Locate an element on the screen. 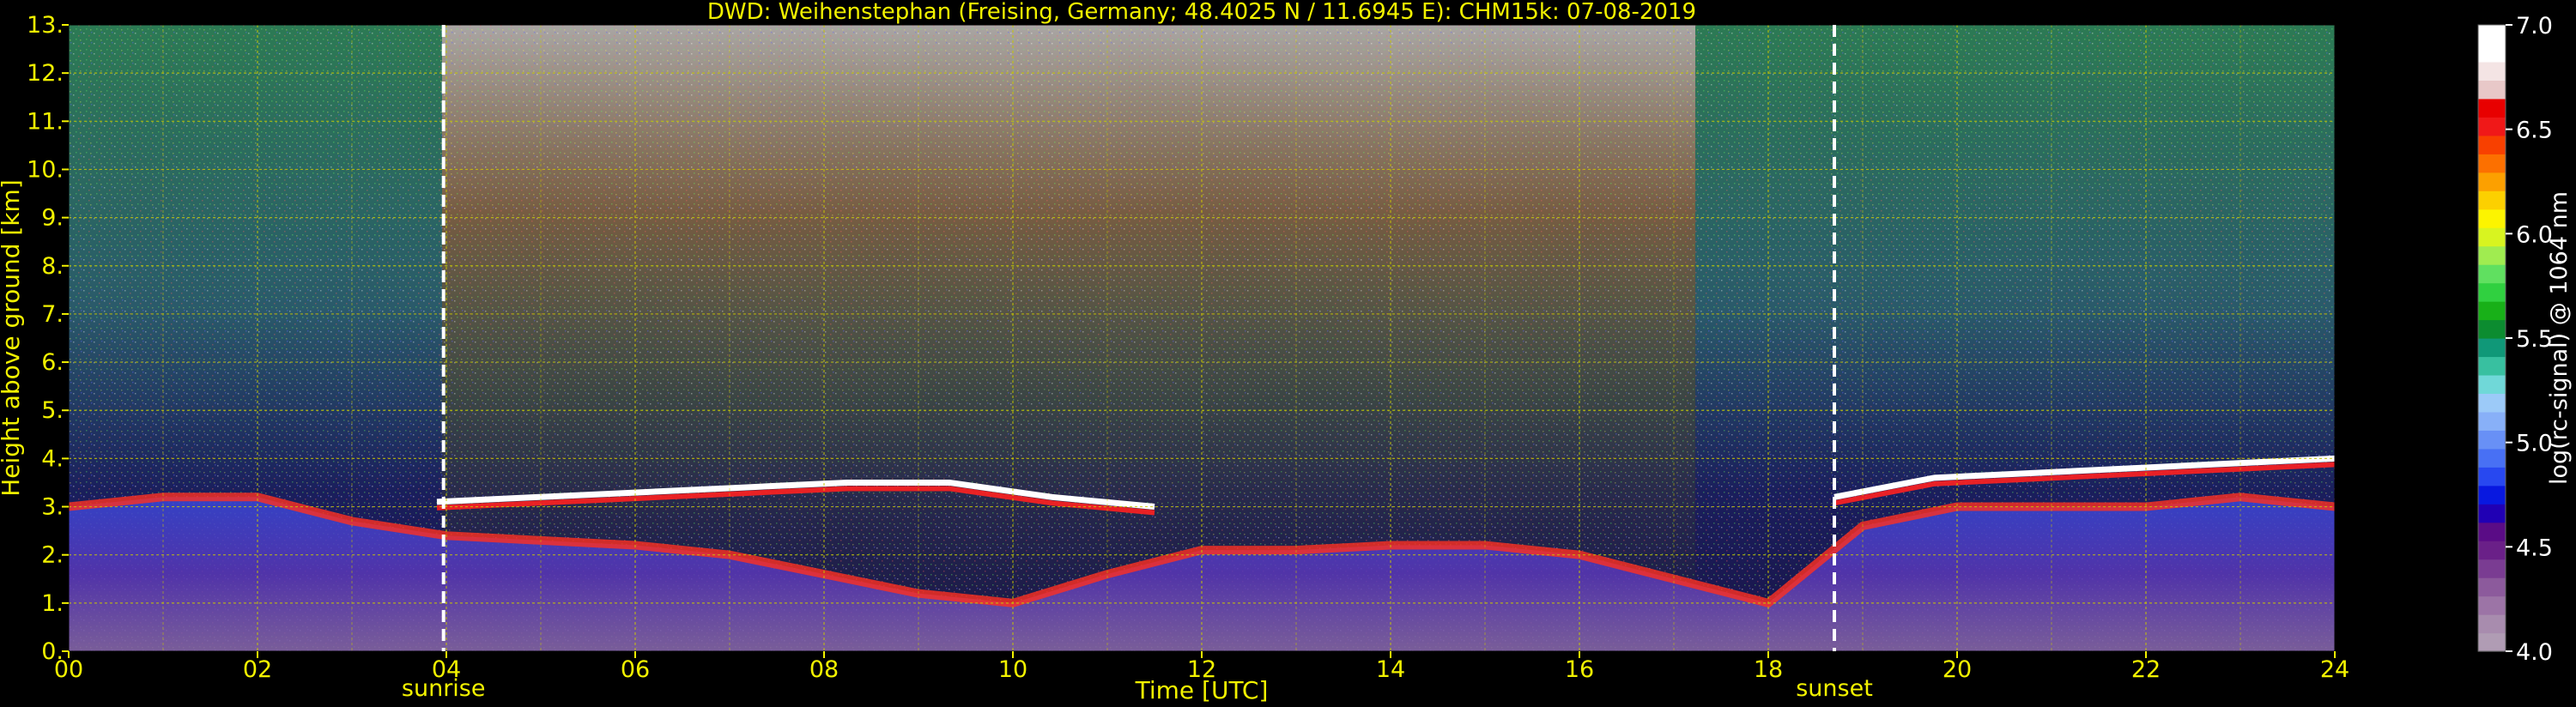  y-tick-label: 1. is located at coordinates (52, 603).